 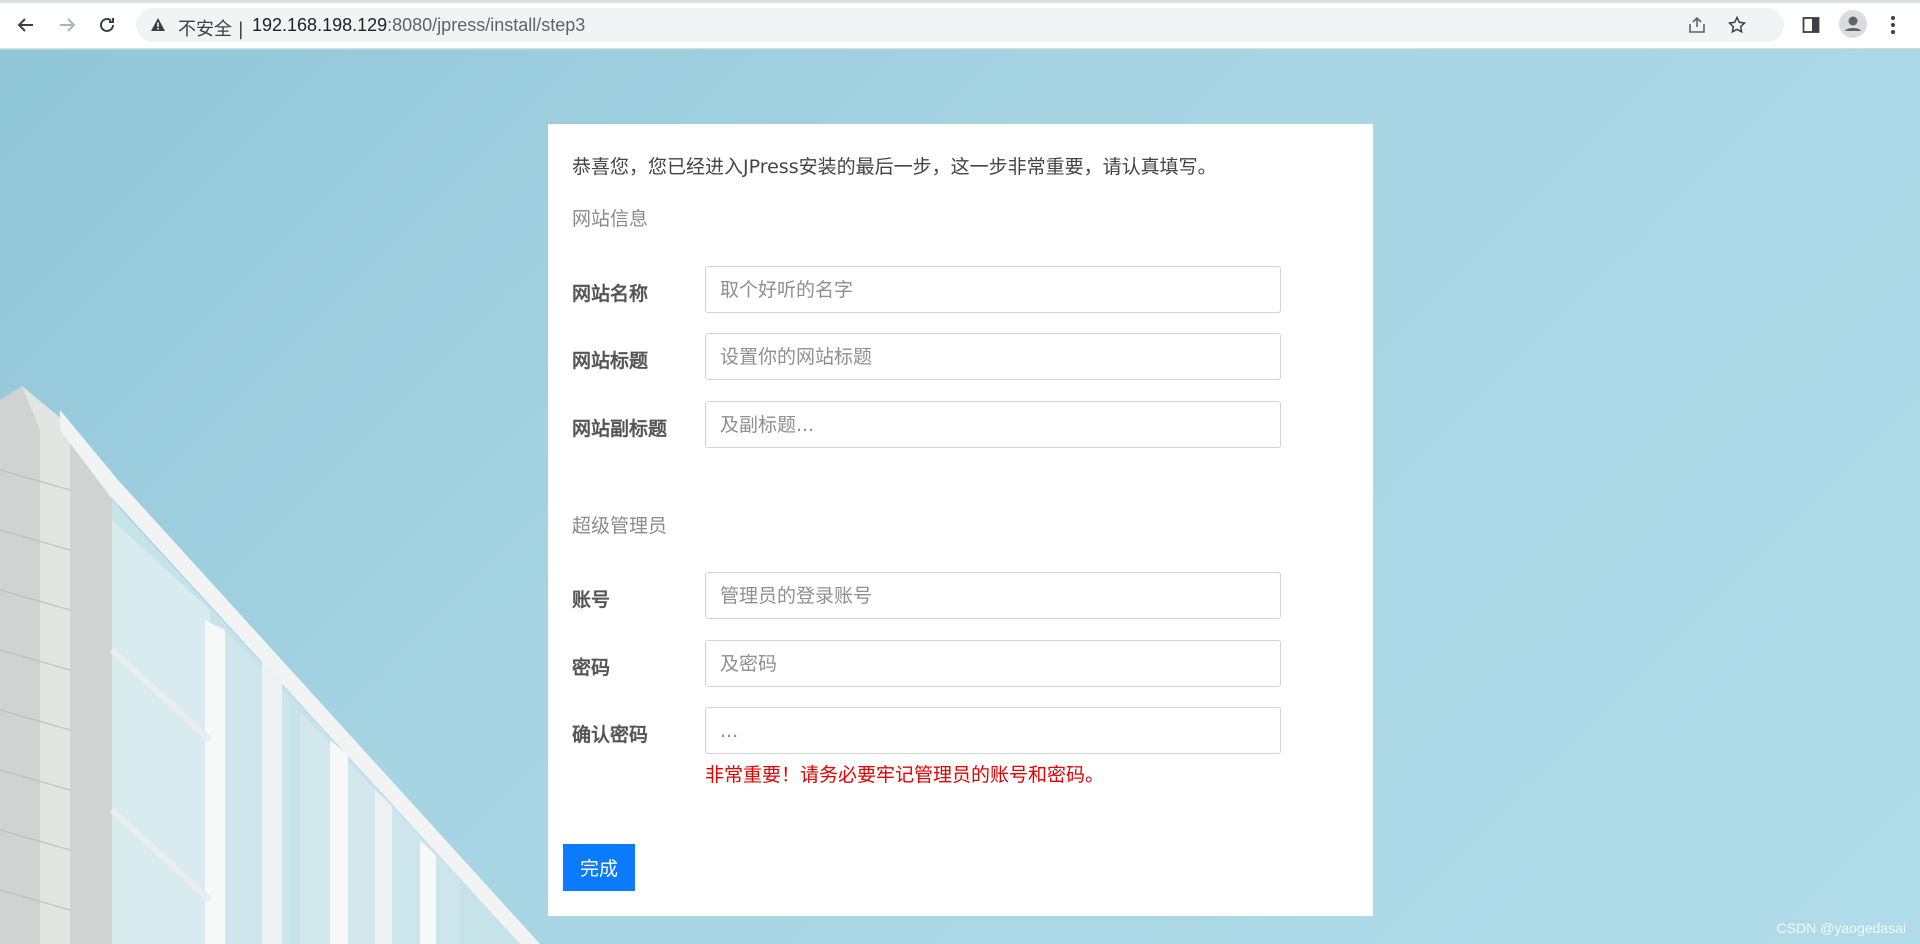 I want to click on watermark: CSDN @yaogedasai, so click(x=1841, y=928).